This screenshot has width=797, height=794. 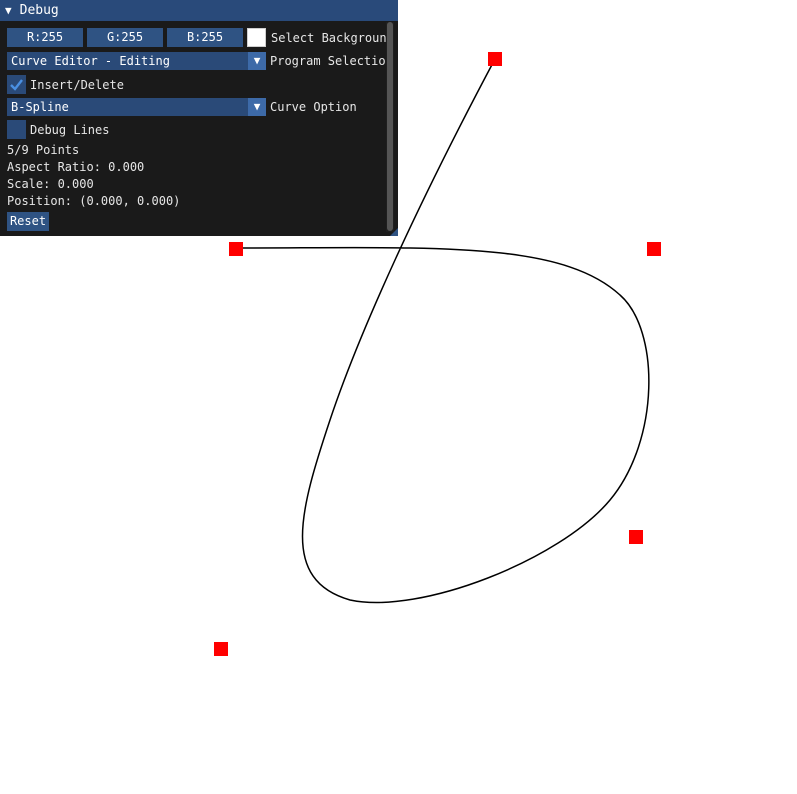 I want to click on curve-option-combo: B-Spline ▼, so click(x=136, y=107).